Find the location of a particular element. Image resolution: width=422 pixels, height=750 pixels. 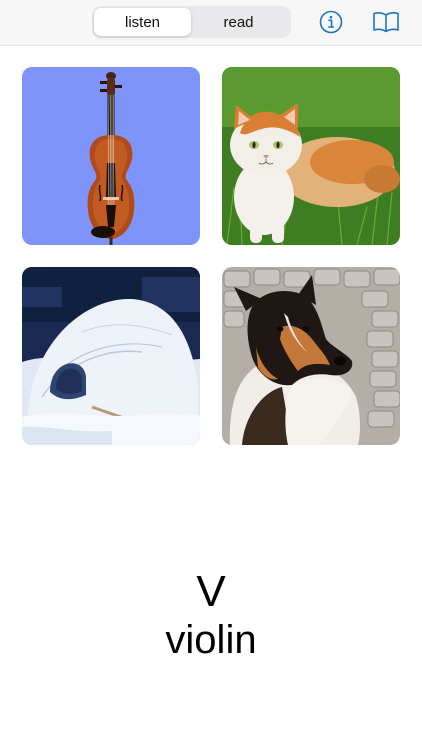

violin-image is located at coordinates (111, 156).